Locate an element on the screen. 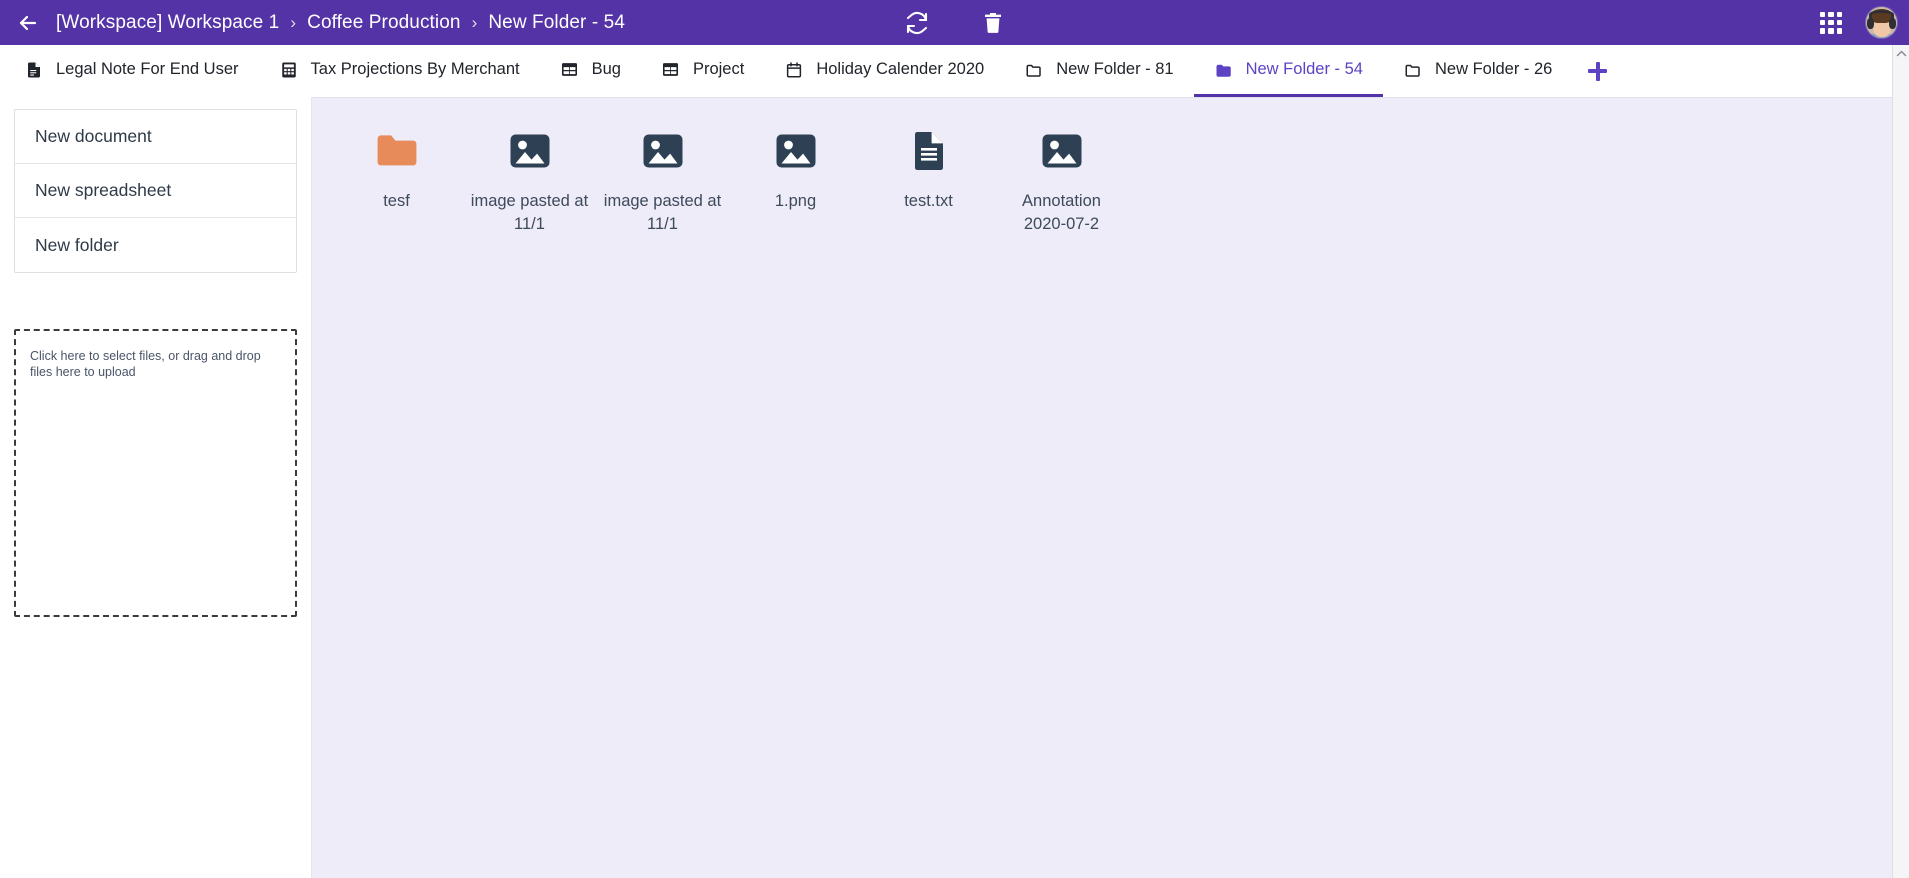 This screenshot has height=878, width=1909. document-icon is located at coordinates (34, 70).